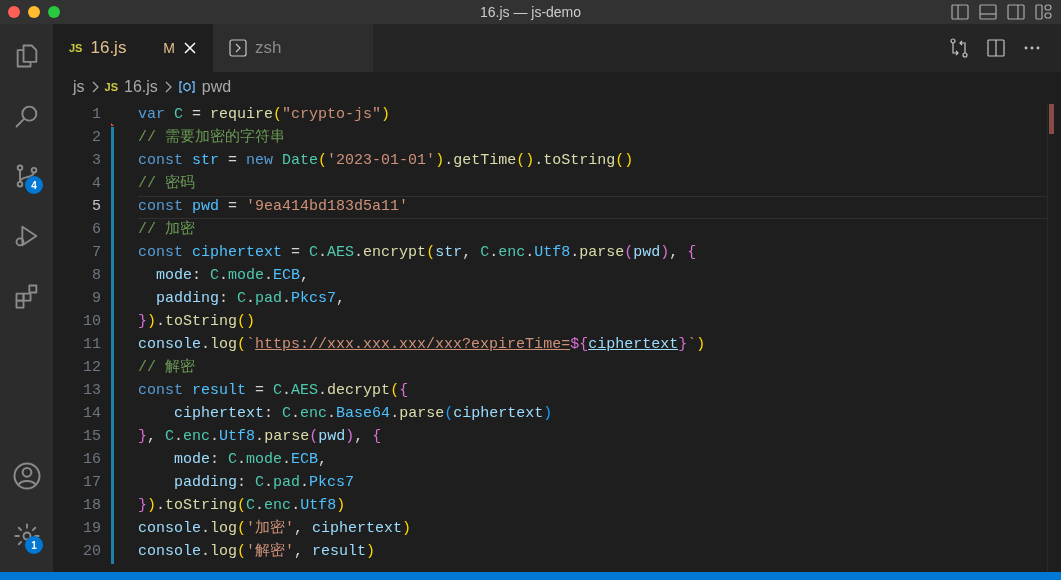 The image size is (1061, 580). Describe the element at coordinates (92, 322) in the screenshot. I see `line-number: 10` at that location.